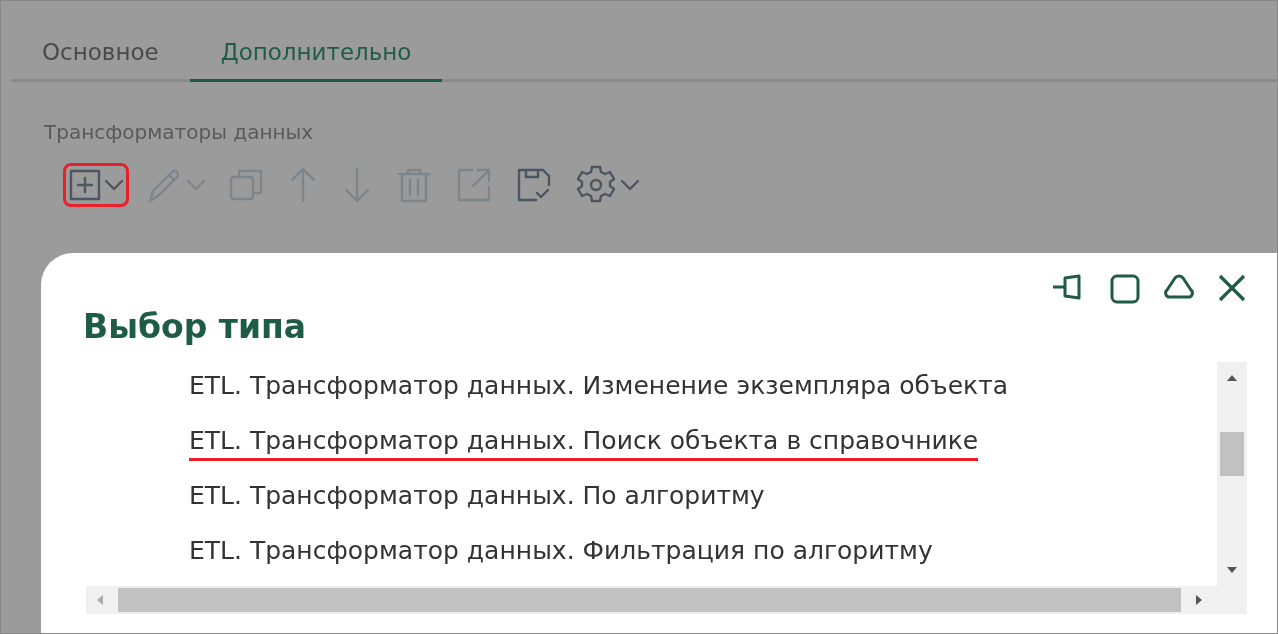 The width and height of the screenshot is (1278, 634). Describe the element at coordinates (584, 443) in the screenshot. I see `list-item: ETL. Трансформатор данных. Поиск объекта в справочнике` at that location.